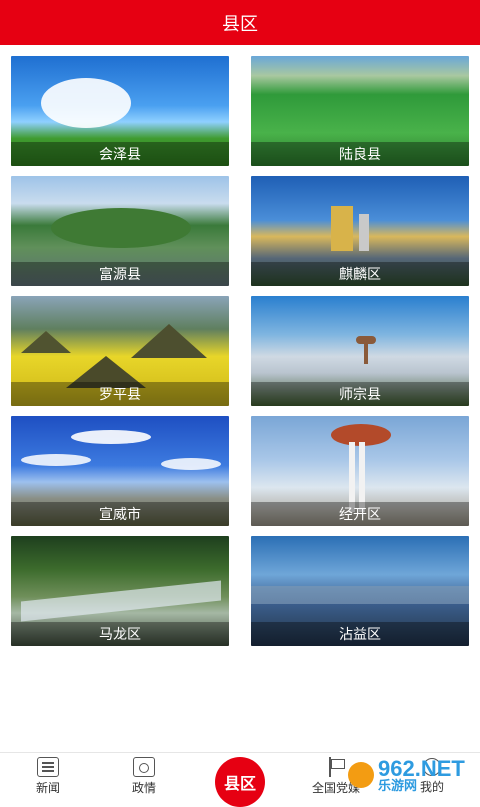 The width and height of the screenshot is (480, 807). What do you see at coordinates (360, 514) in the screenshot?
I see `county-name: 经开区` at bounding box center [360, 514].